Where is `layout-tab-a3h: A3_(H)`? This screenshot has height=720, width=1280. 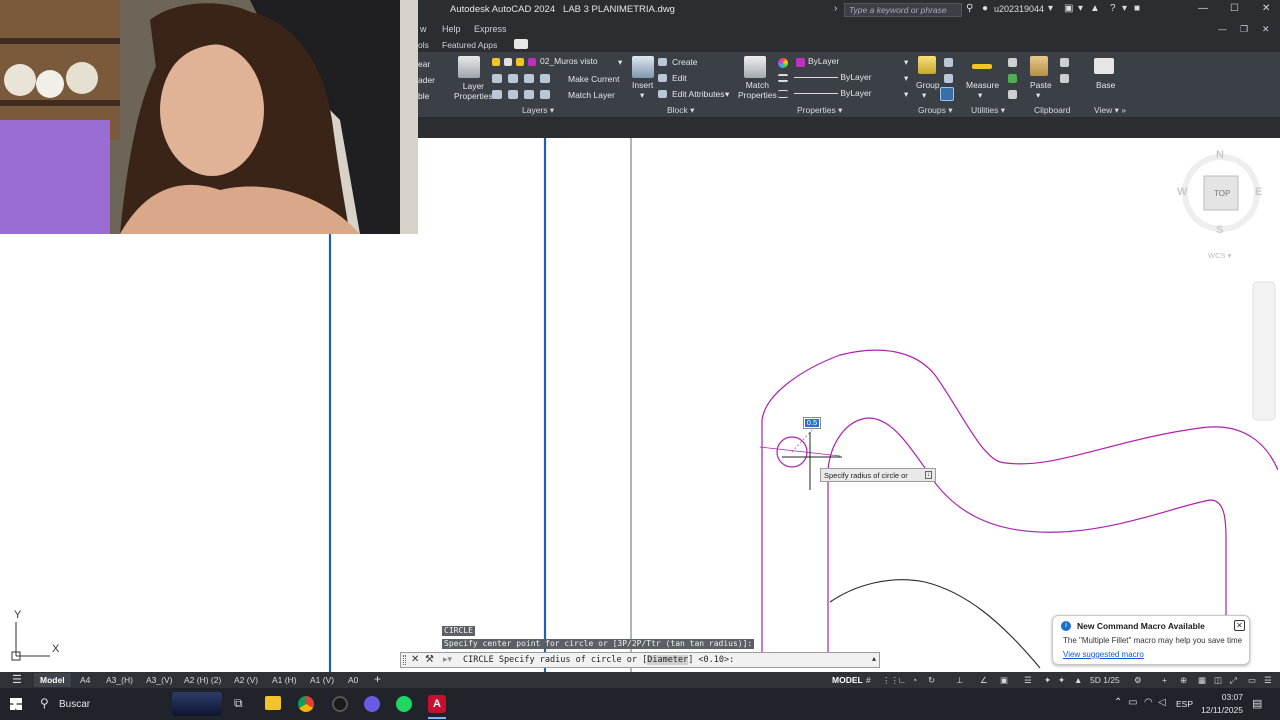
layout-tab-a3h: A3_(H) is located at coordinates (119, 680).